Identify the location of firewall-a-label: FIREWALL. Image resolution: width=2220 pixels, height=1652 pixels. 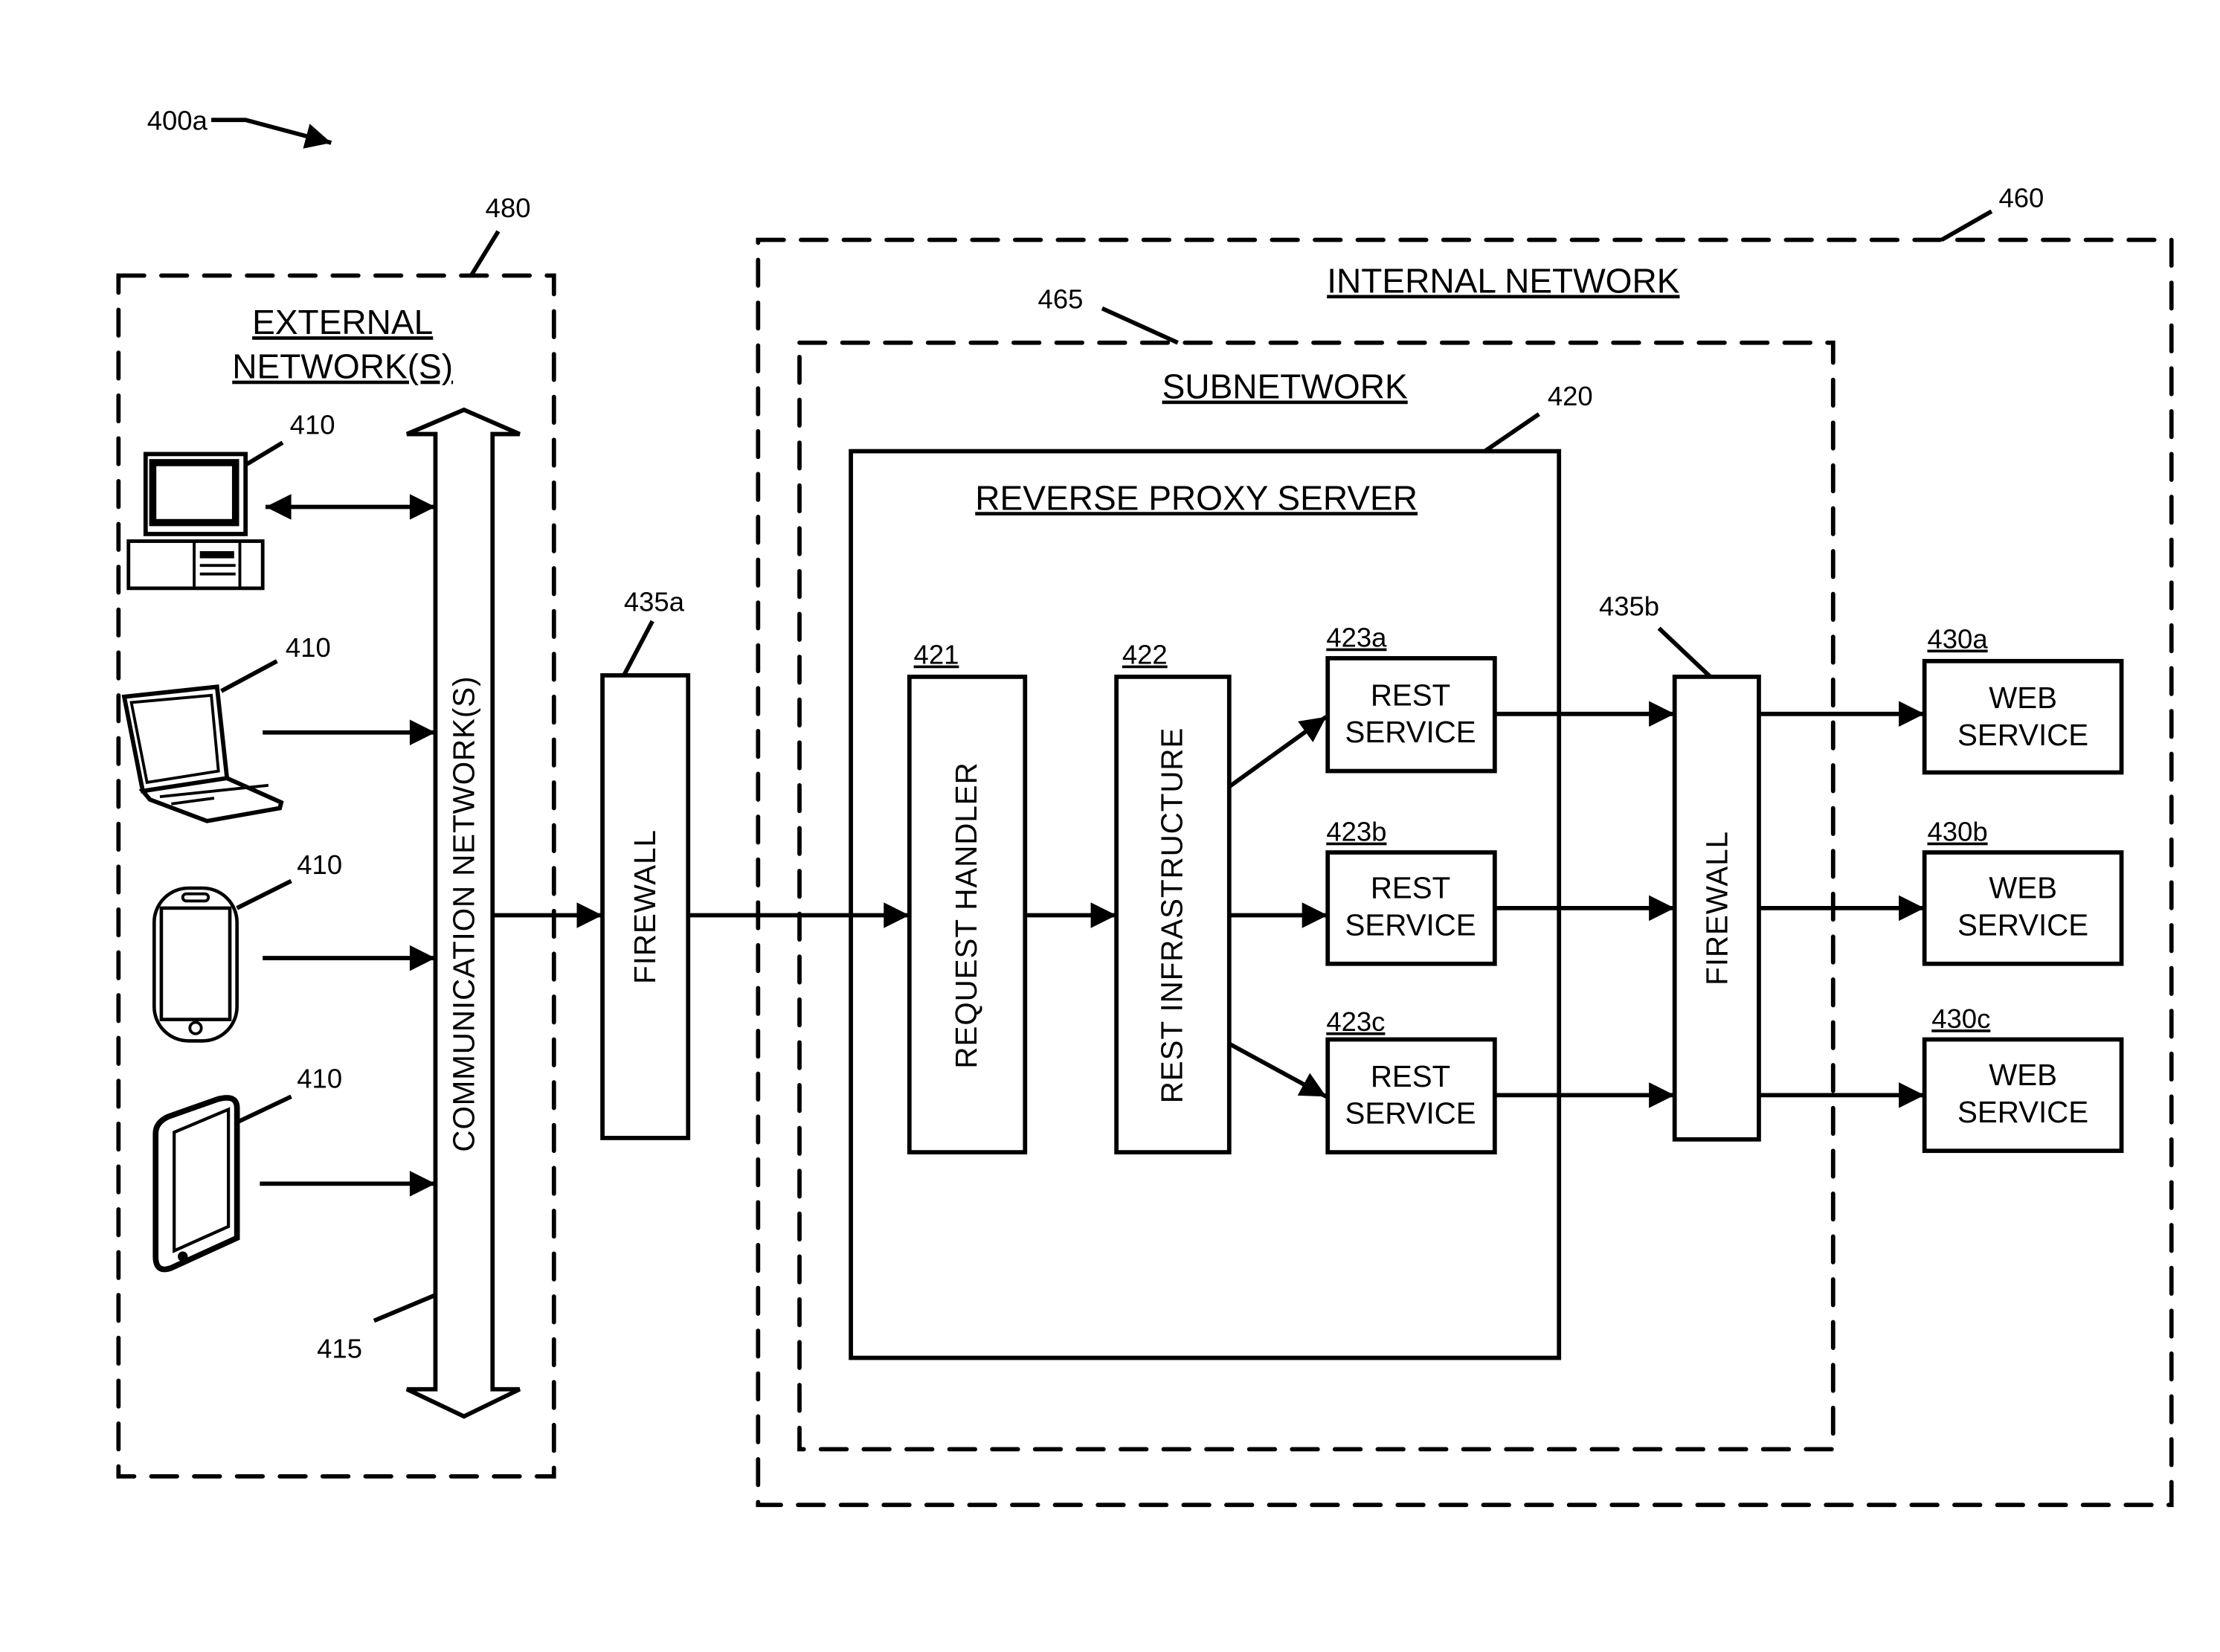
(645, 906).